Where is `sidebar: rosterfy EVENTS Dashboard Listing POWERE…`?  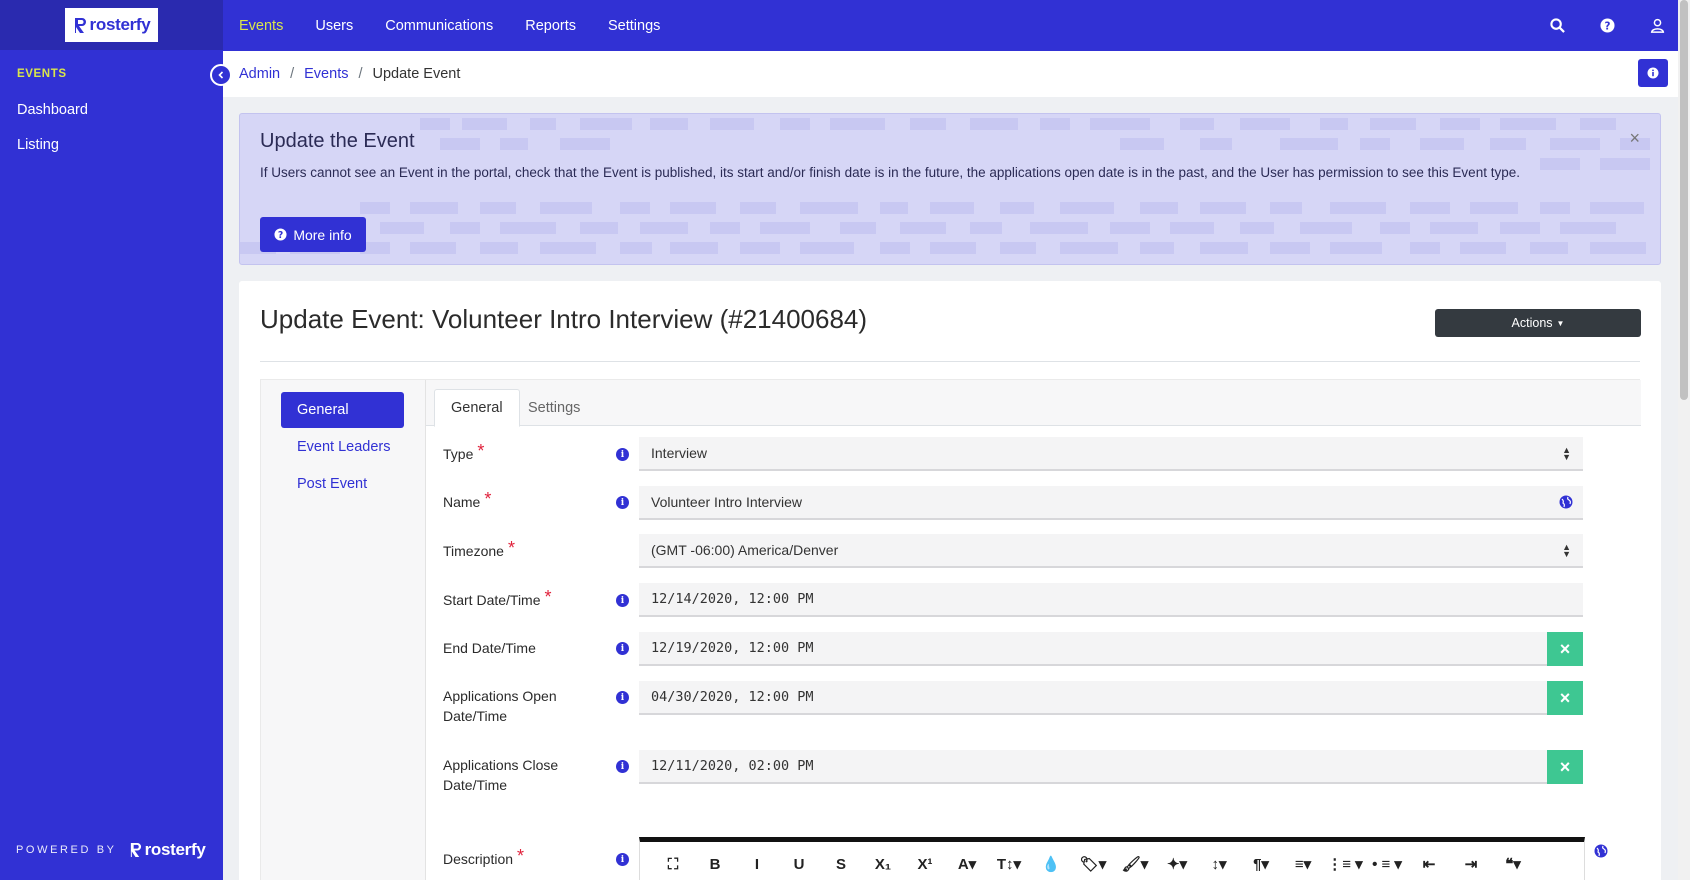 sidebar: rosterfy EVENTS Dashboard Listing POWERE… is located at coordinates (111, 440).